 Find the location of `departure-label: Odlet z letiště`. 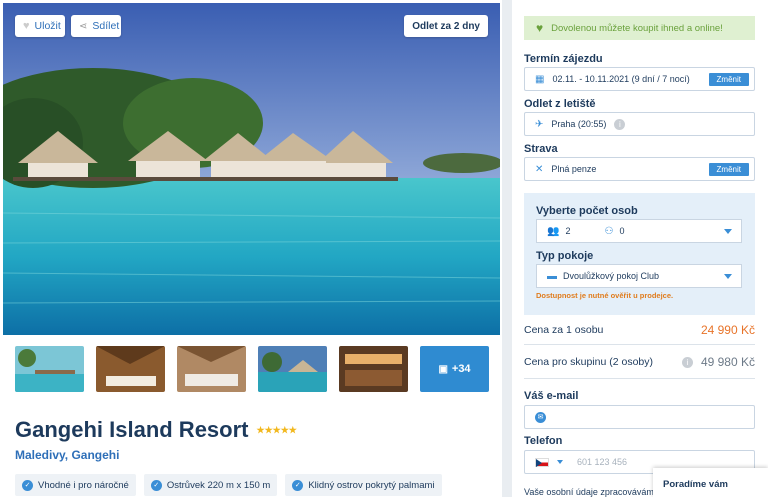

departure-label: Odlet z letiště is located at coordinates (560, 104).